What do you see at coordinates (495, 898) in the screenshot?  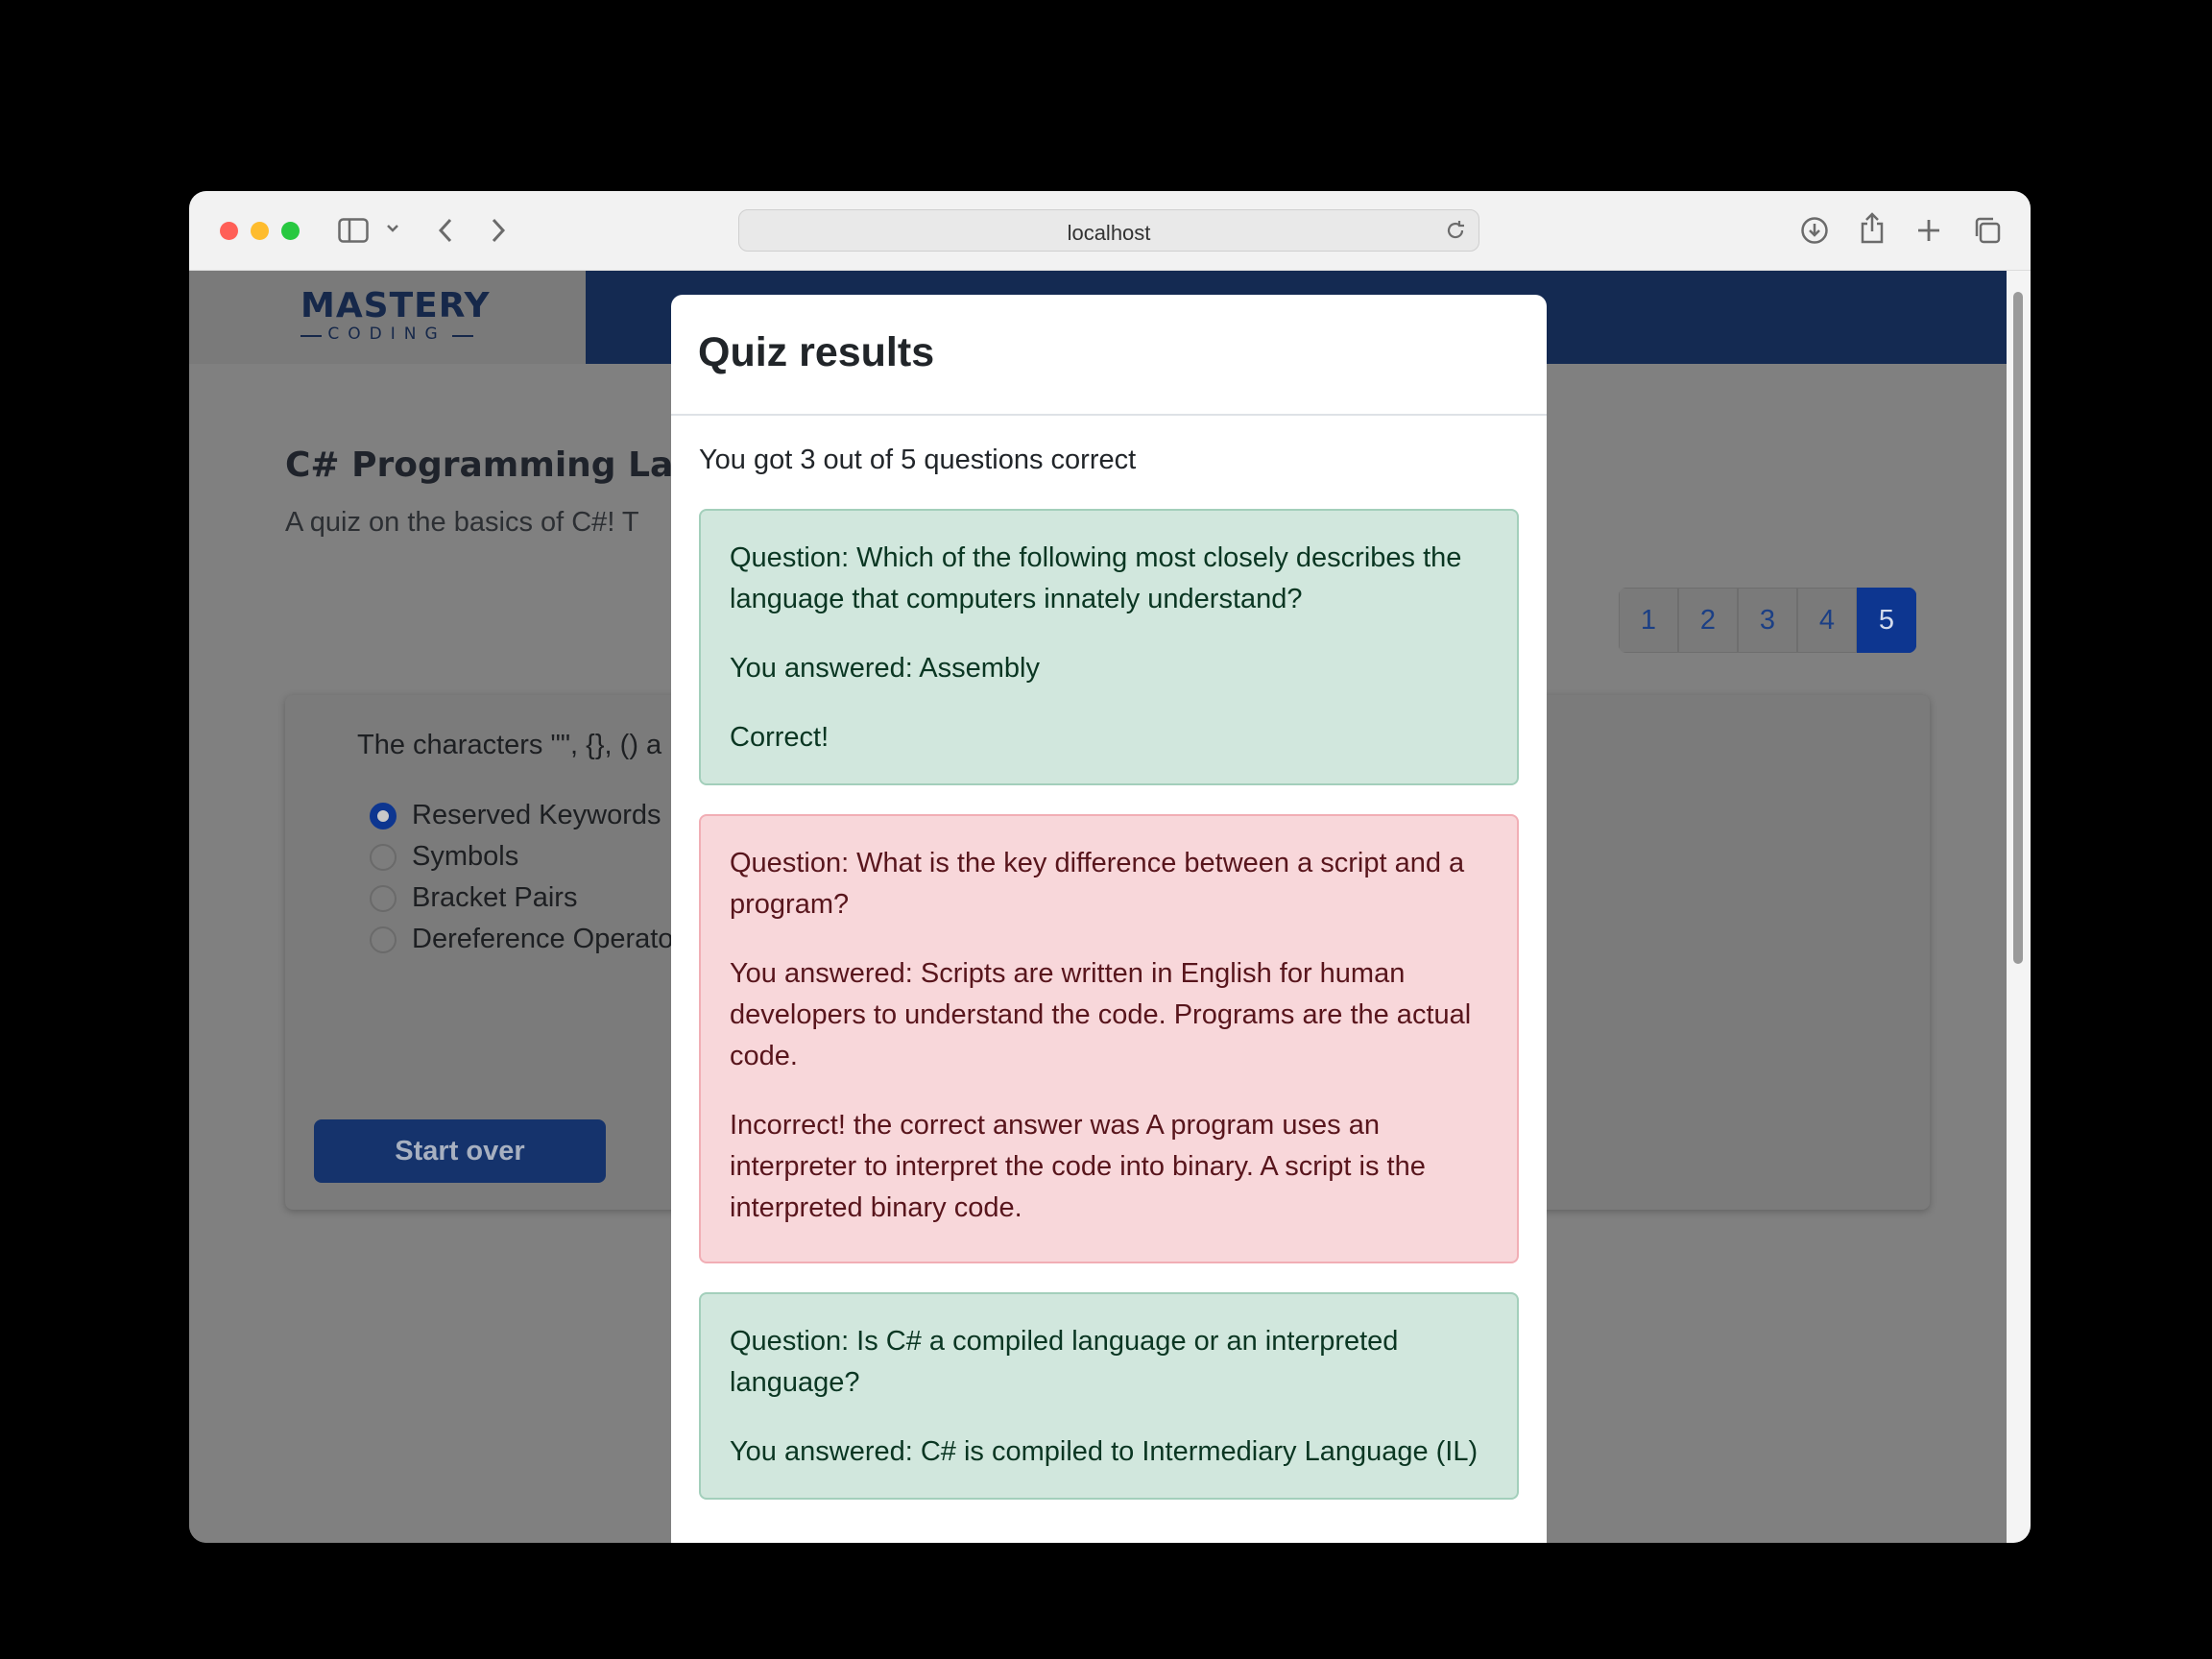 I see `option-label: Bracket Pairs` at bounding box center [495, 898].